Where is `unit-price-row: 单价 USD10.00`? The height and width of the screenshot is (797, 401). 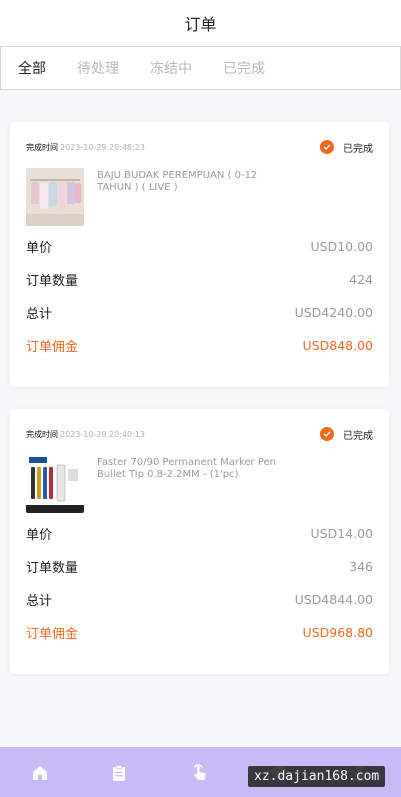
unit-price-row: 单价 USD10.00 is located at coordinates (199, 246).